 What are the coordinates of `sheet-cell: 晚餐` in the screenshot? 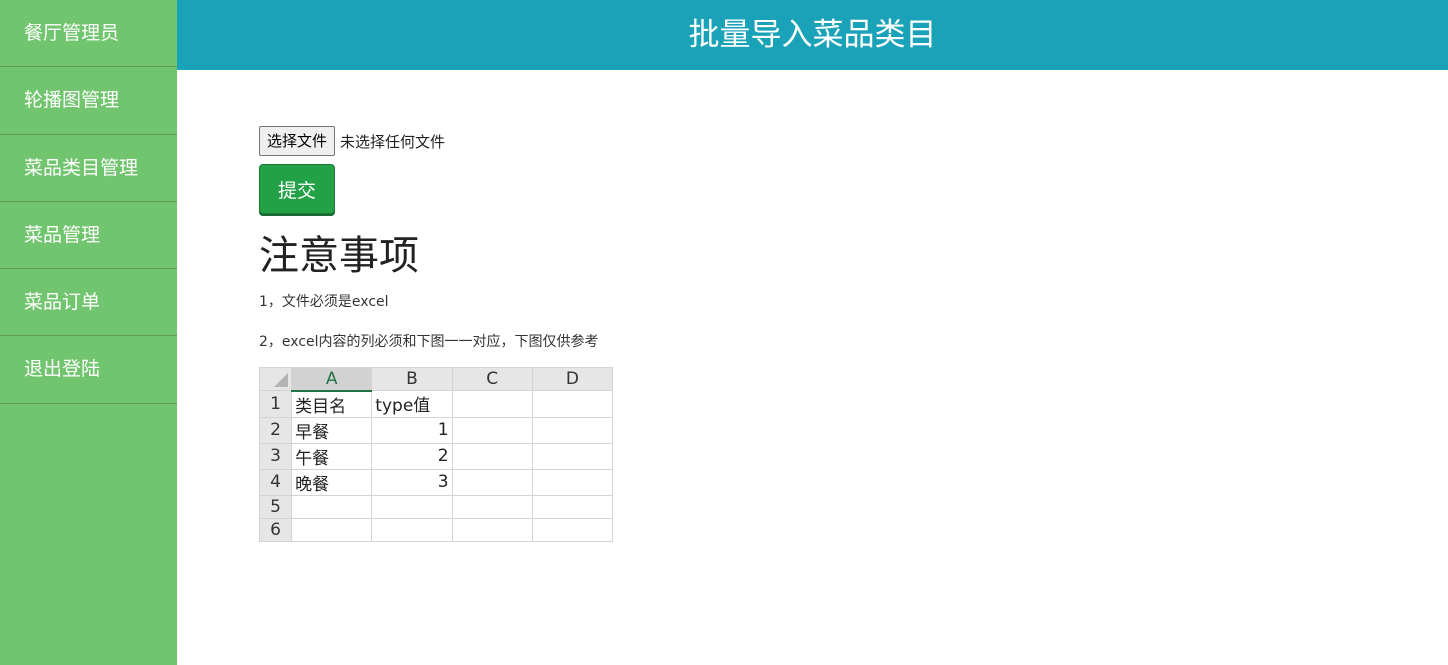 It's located at (332, 482).